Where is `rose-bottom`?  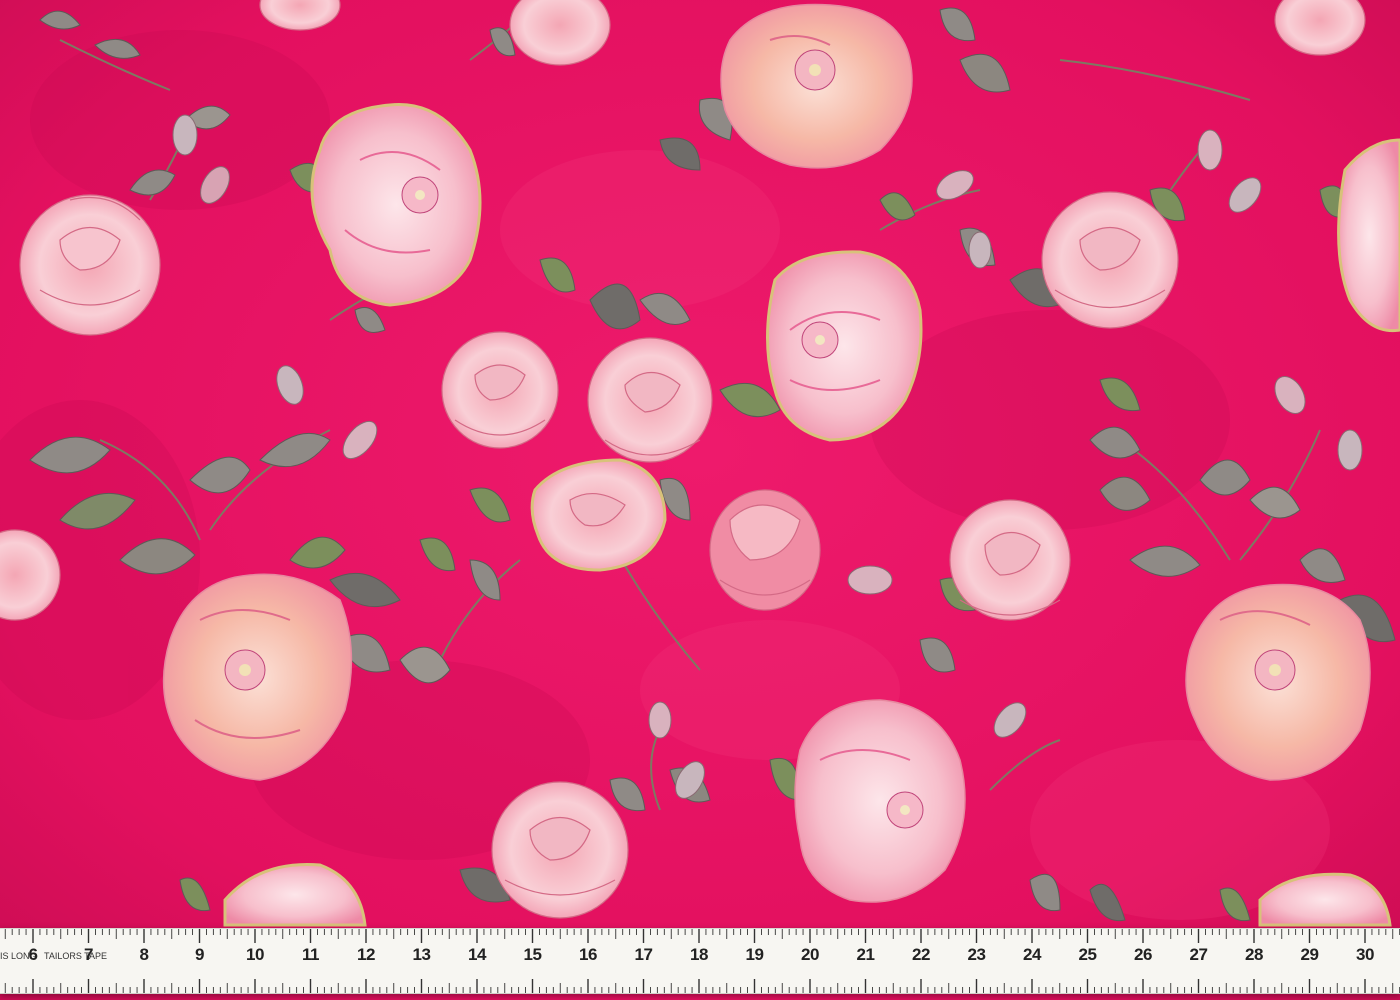
rose-bottom is located at coordinates (560, 850).